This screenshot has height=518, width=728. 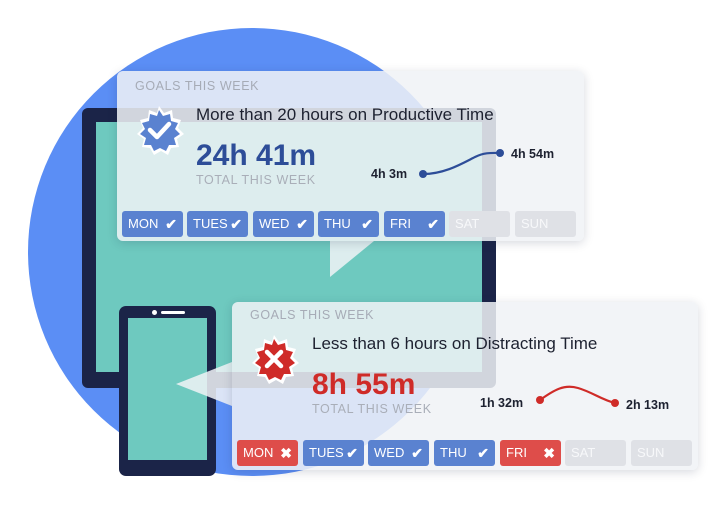 I want to click on day-chip-fri: FRI ✔, so click(x=414, y=224).